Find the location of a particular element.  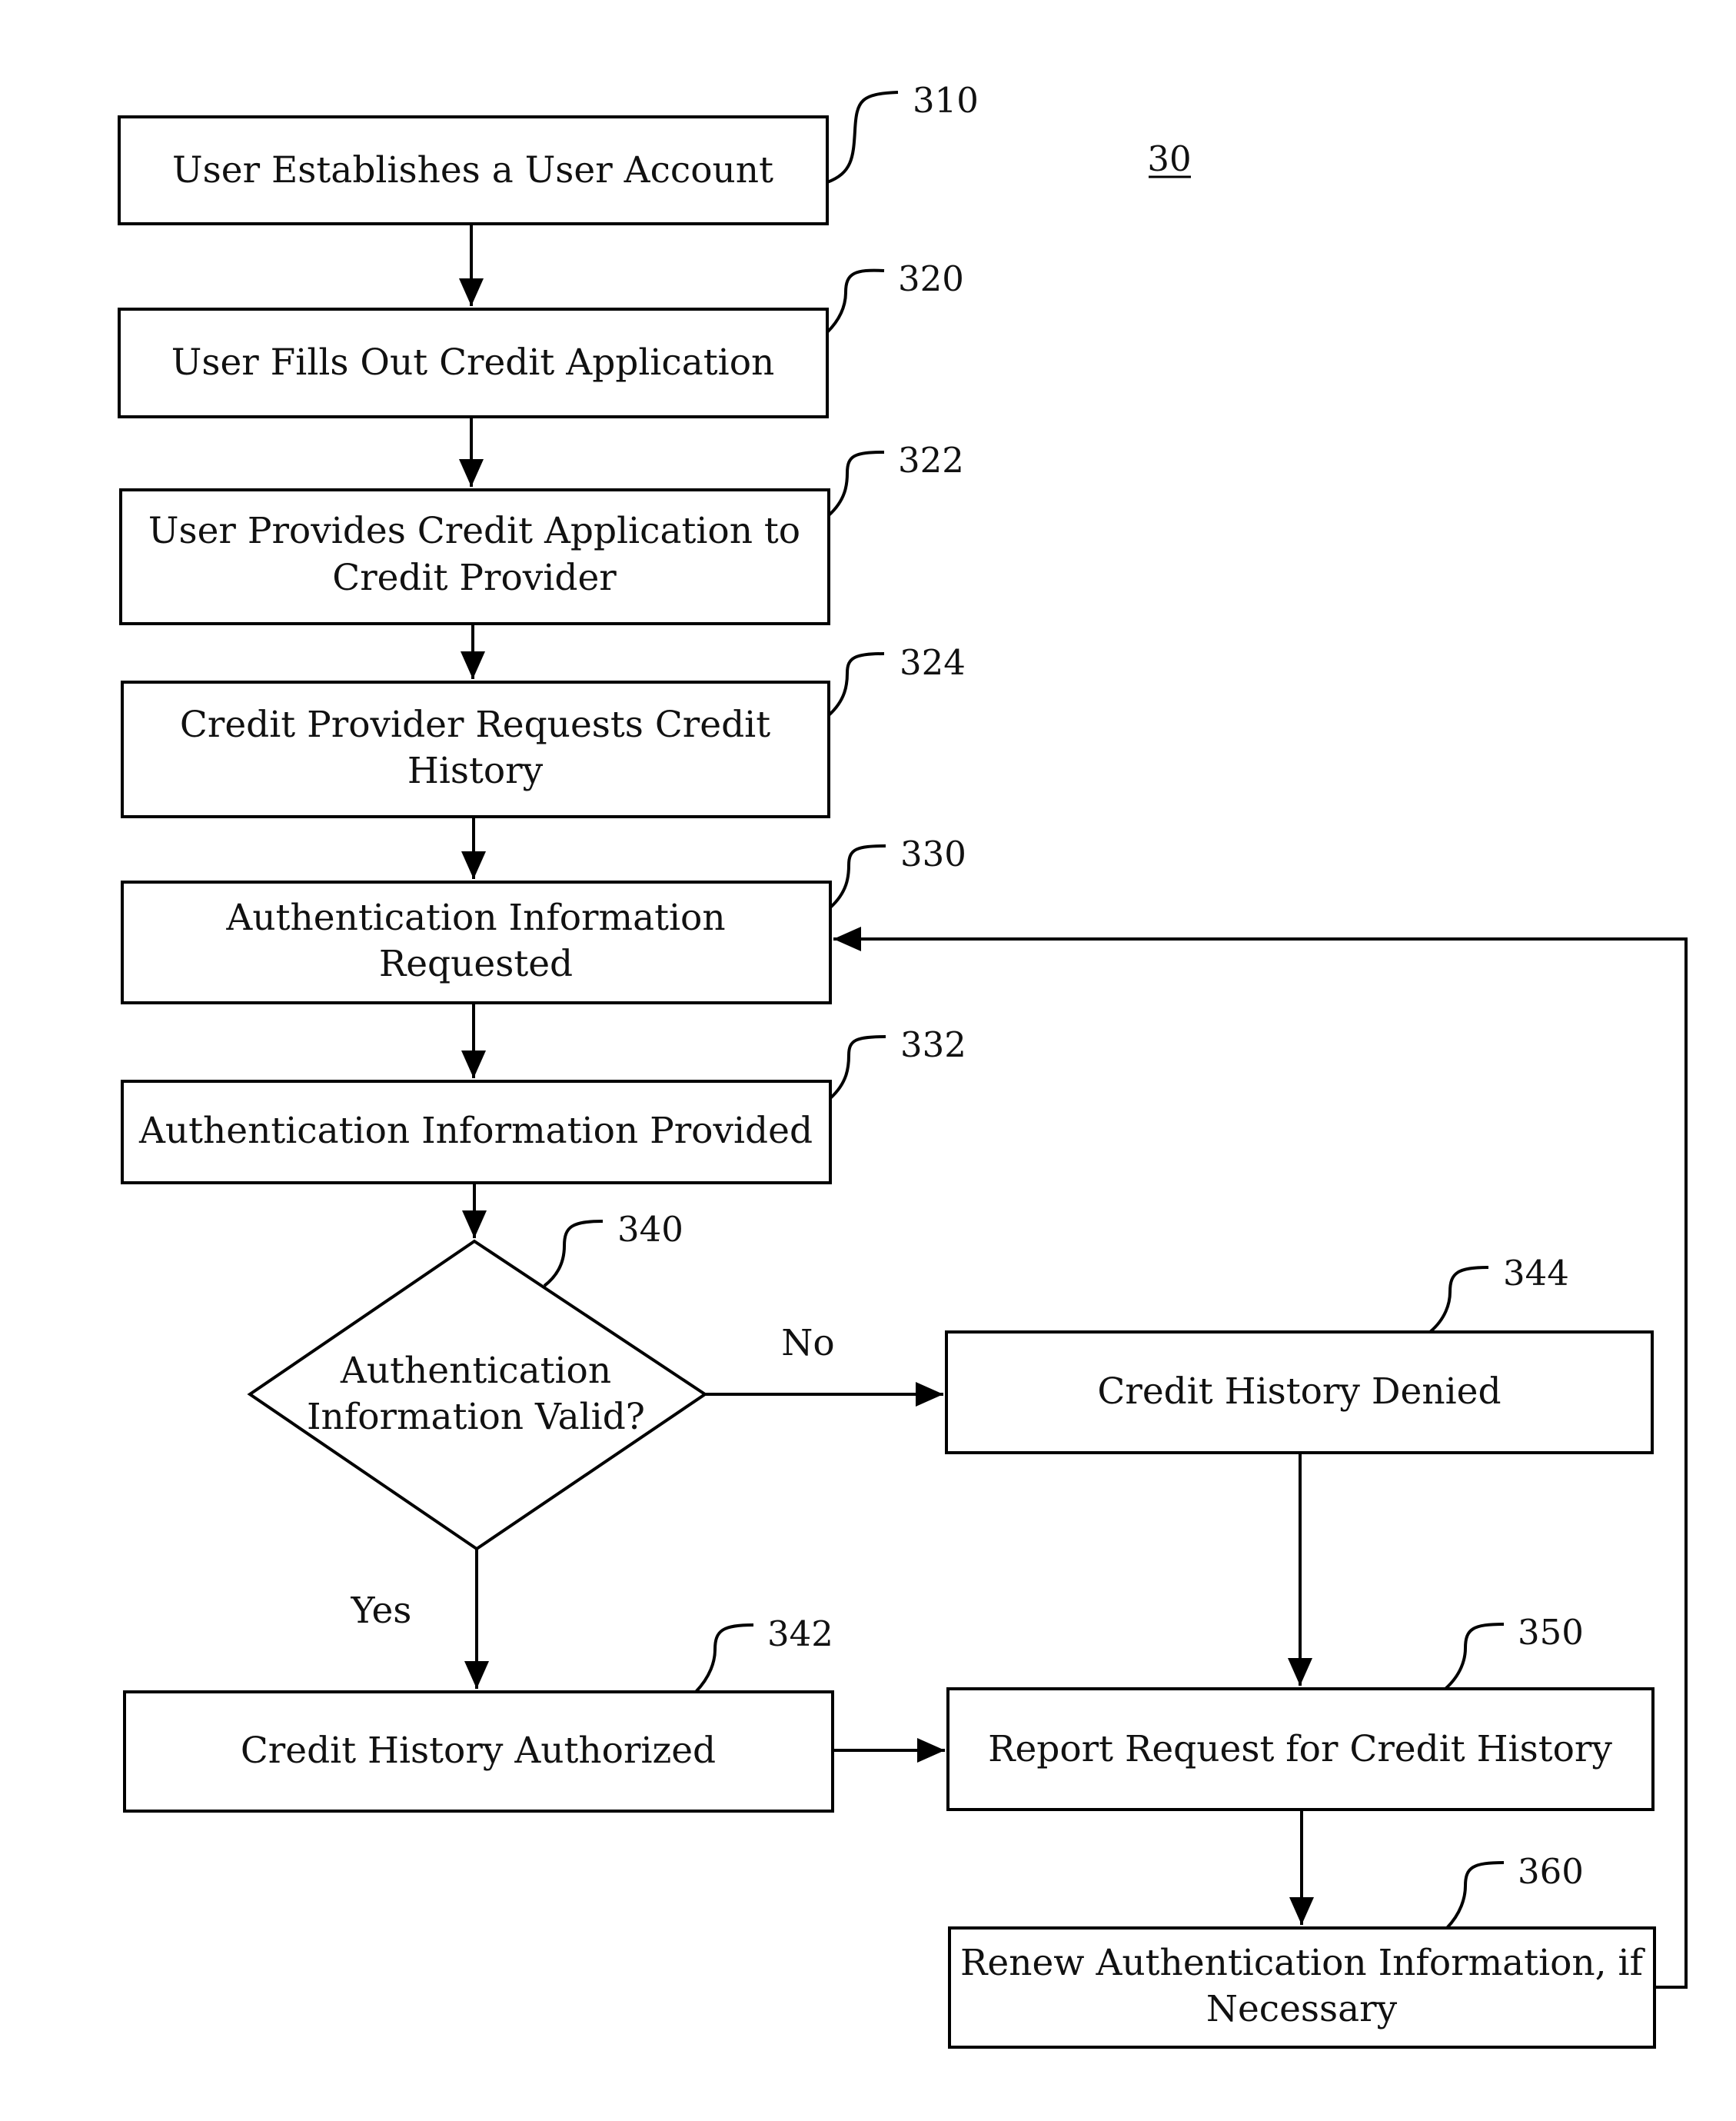

decision-diamond is located at coordinates (477, 1395).